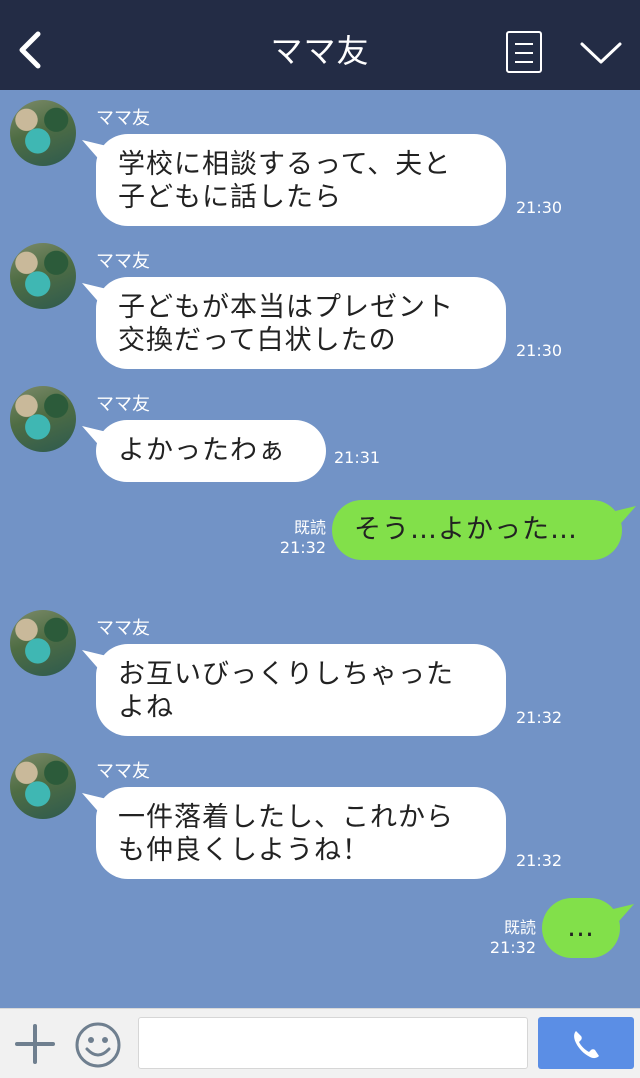 The height and width of the screenshot is (1078, 640). What do you see at coordinates (202, 450) in the screenshot?
I see `message-line: よかったわぁ` at bounding box center [202, 450].